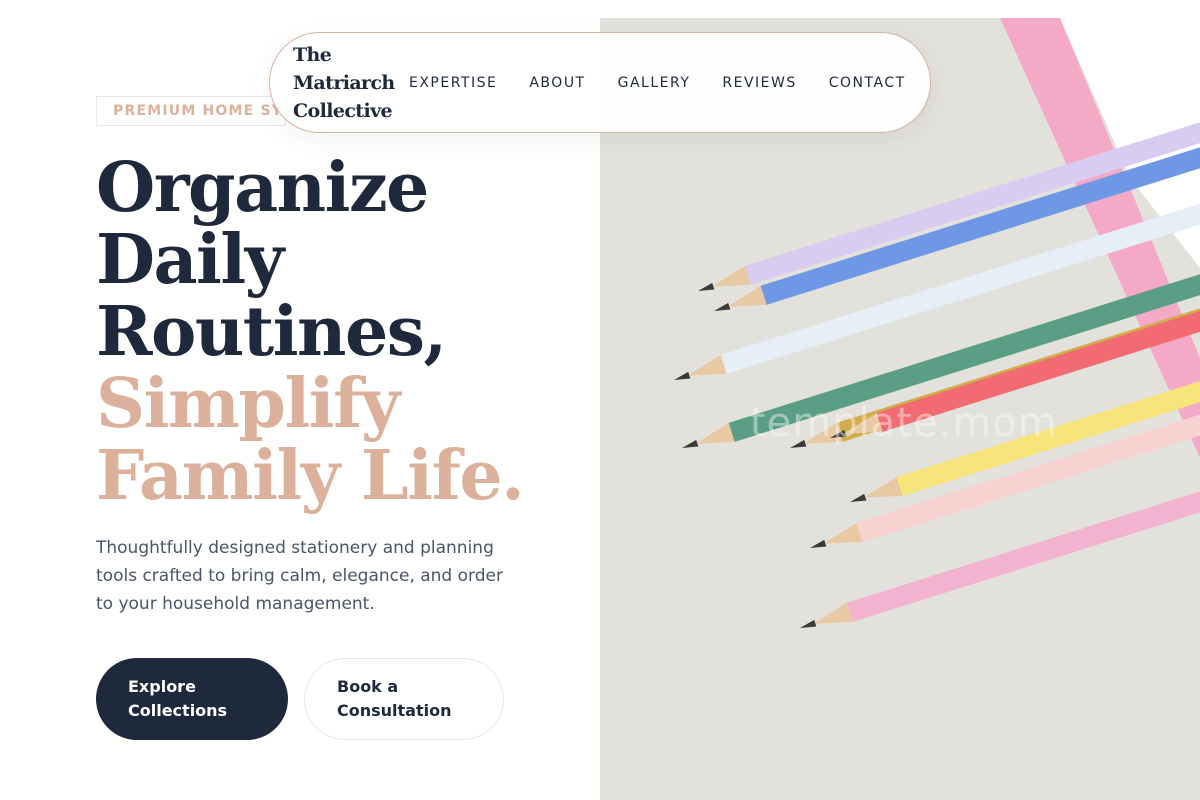 Image resolution: width=1200 pixels, height=800 pixels. Describe the element at coordinates (191, 111) in the screenshot. I see `eyebrow-badge: PREMIUM HOME SYSTEMS` at that location.